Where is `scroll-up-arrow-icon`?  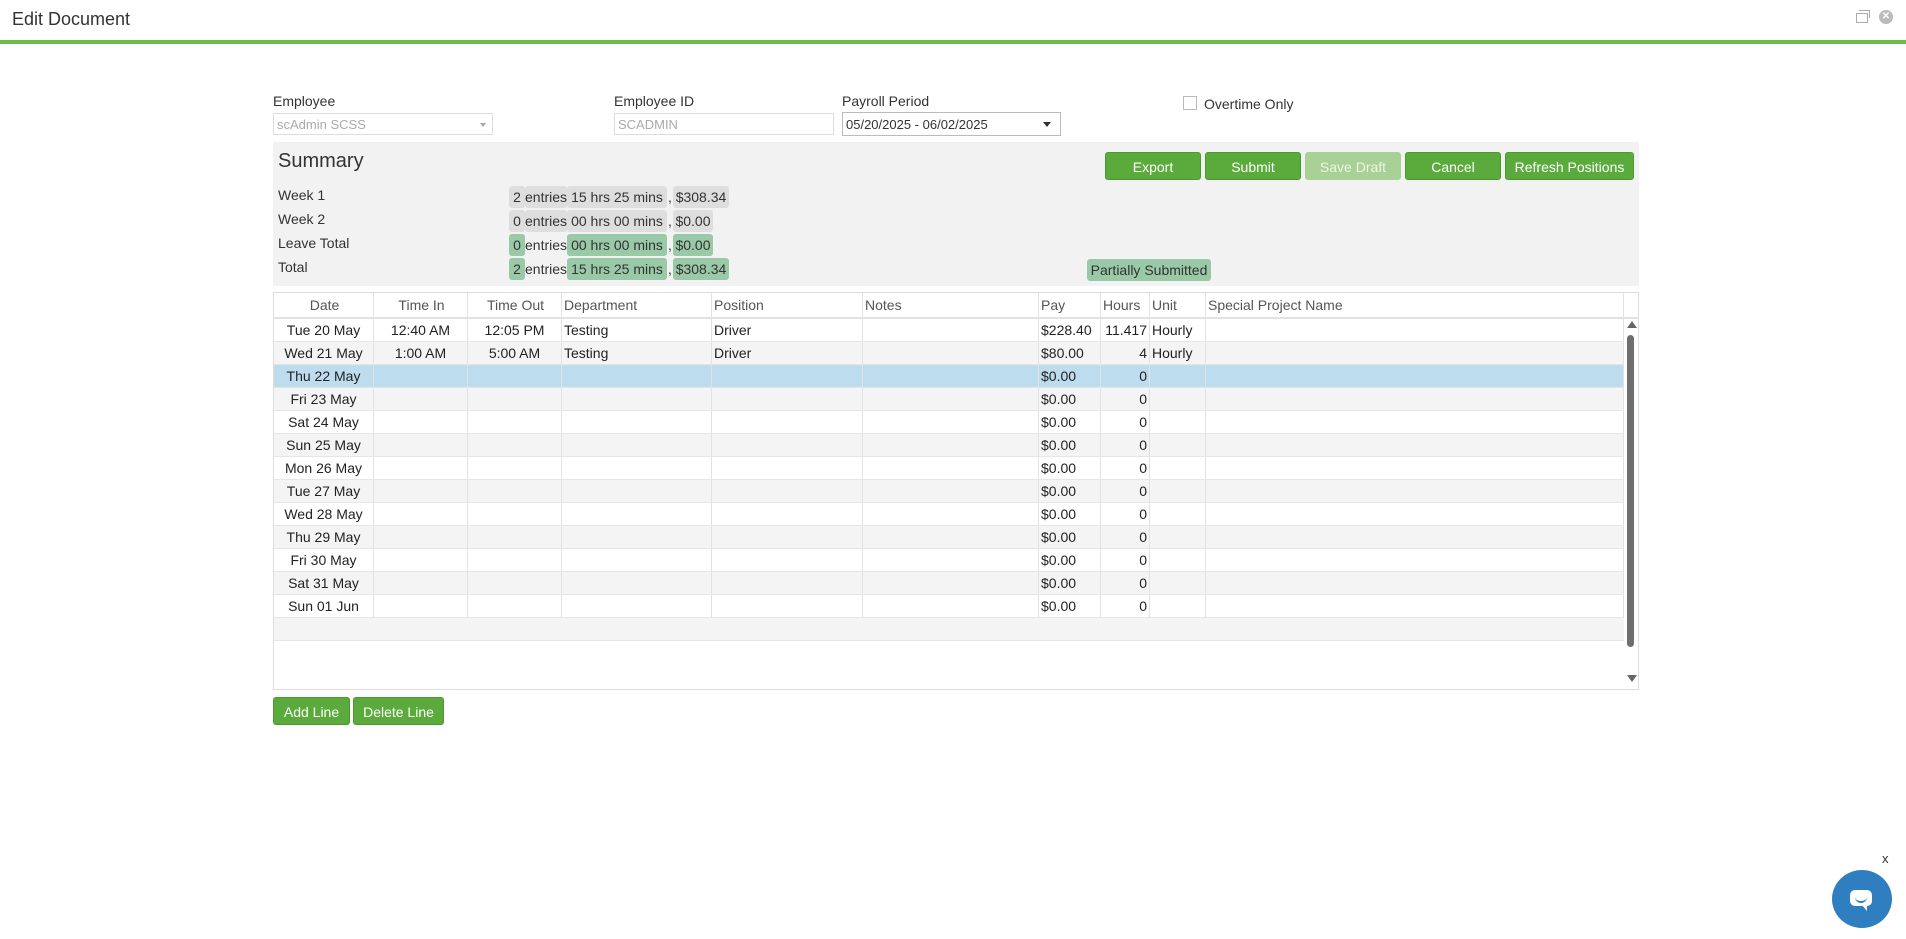 scroll-up-arrow-icon is located at coordinates (1632, 324).